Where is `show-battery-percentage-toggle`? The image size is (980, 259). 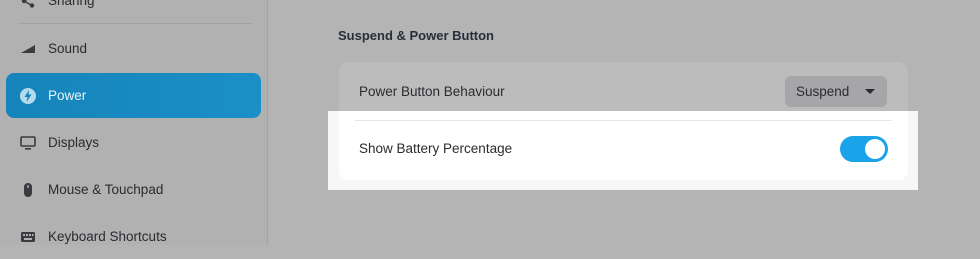
show-battery-percentage-toggle is located at coordinates (864, 149).